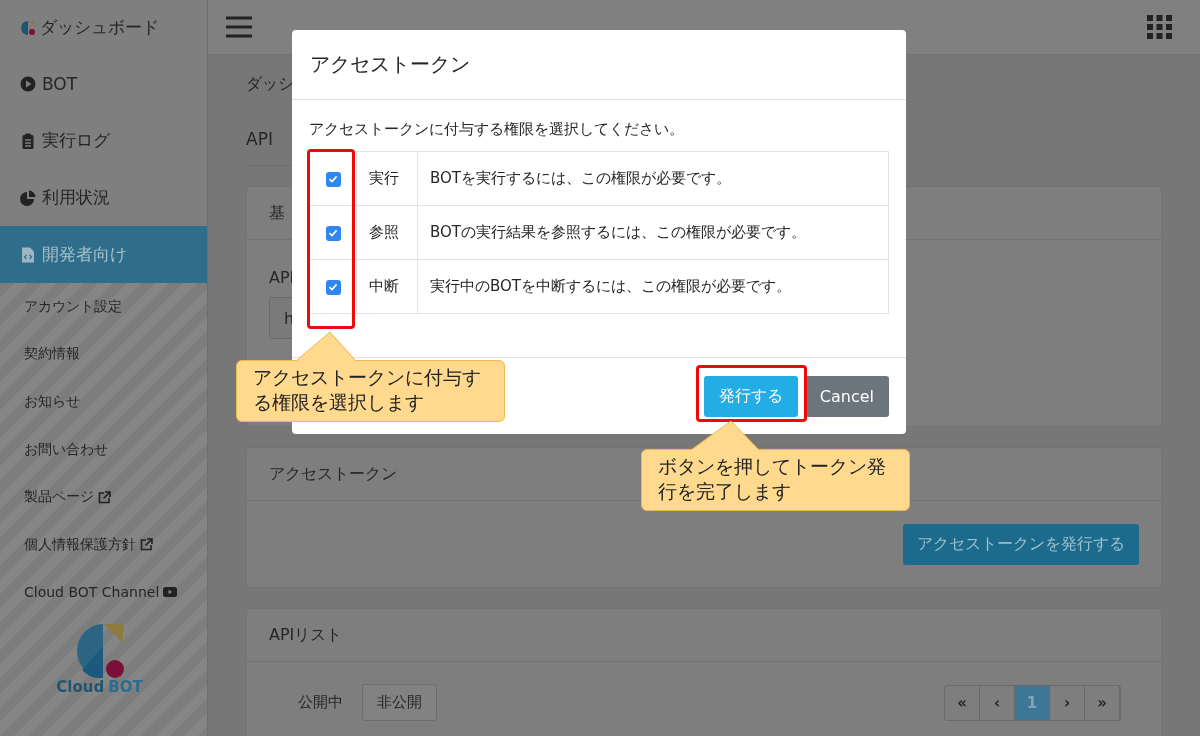 This screenshot has width=1200, height=736. What do you see at coordinates (277, 213) in the screenshot?
I see `card-title: 基` at bounding box center [277, 213].